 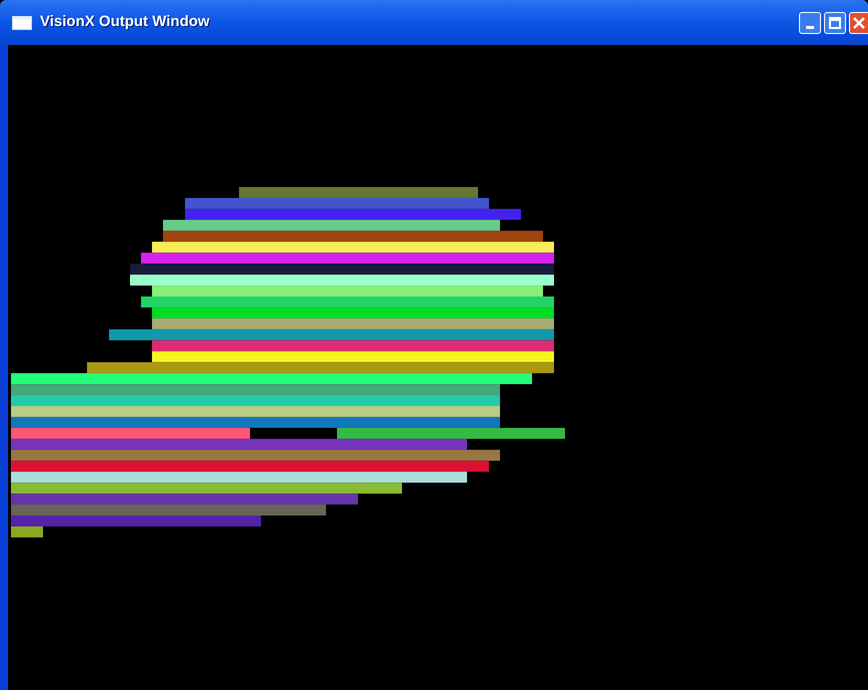 What do you see at coordinates (125, 22) in the screenshot?
I see `window-title: VisionX Output Window` at bounding box center [125, 22].